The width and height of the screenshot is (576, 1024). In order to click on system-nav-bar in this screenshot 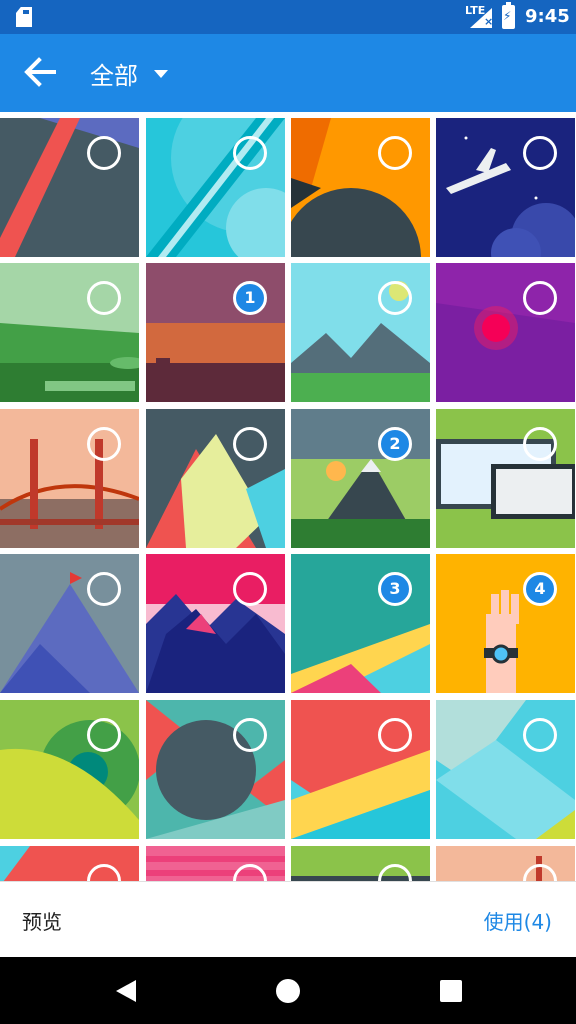, I will do `click(288, 990)`.